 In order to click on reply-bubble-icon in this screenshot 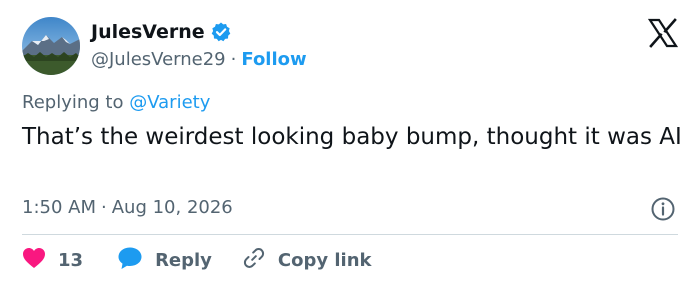, I will do `click(130, 260)`.